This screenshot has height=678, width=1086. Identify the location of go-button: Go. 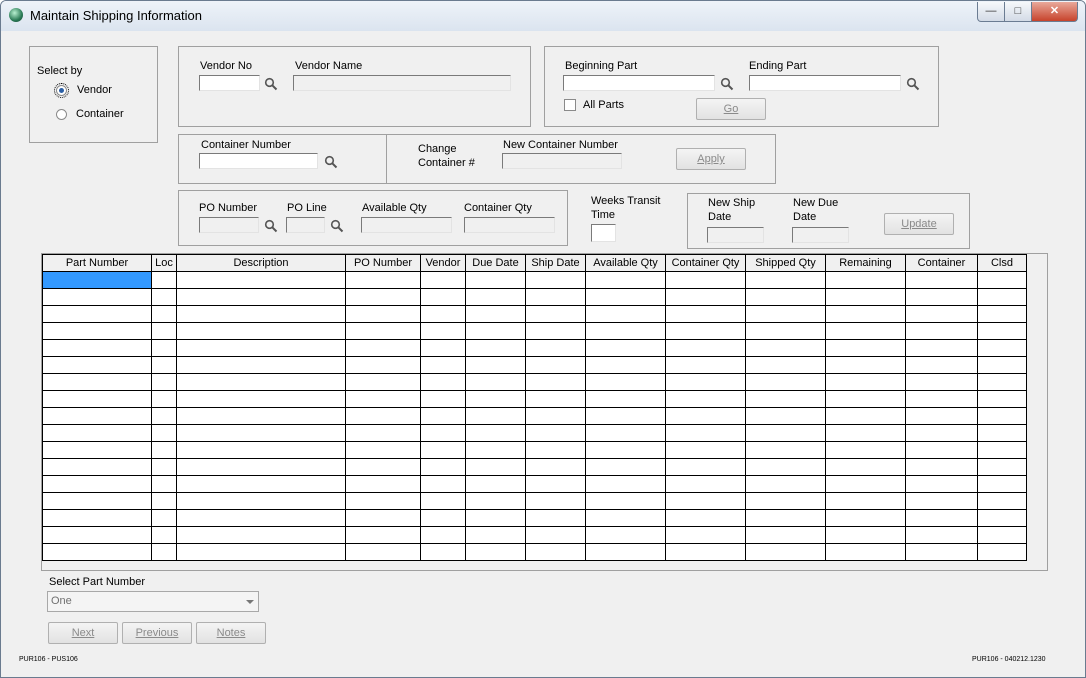
(731, 109).